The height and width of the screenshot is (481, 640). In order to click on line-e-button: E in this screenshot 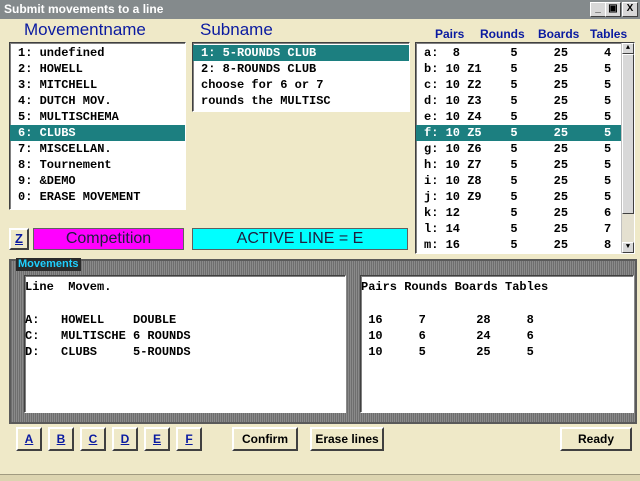, I will do `click(157, 439)`.